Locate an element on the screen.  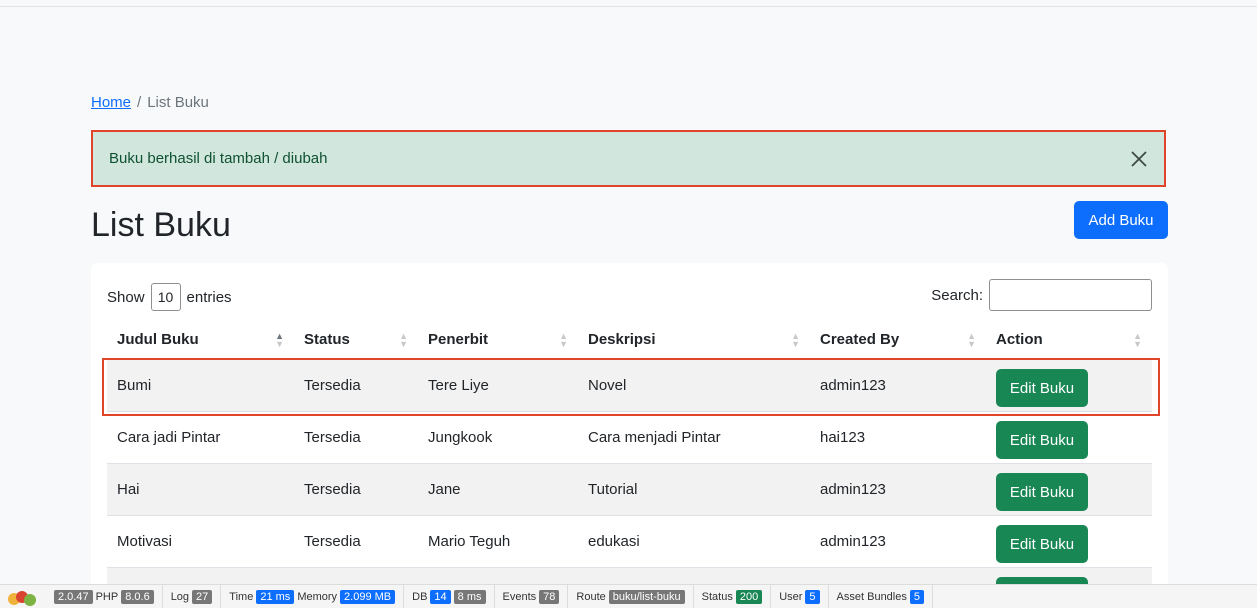
search-control: Search: is located at coordinates (1041, 295).